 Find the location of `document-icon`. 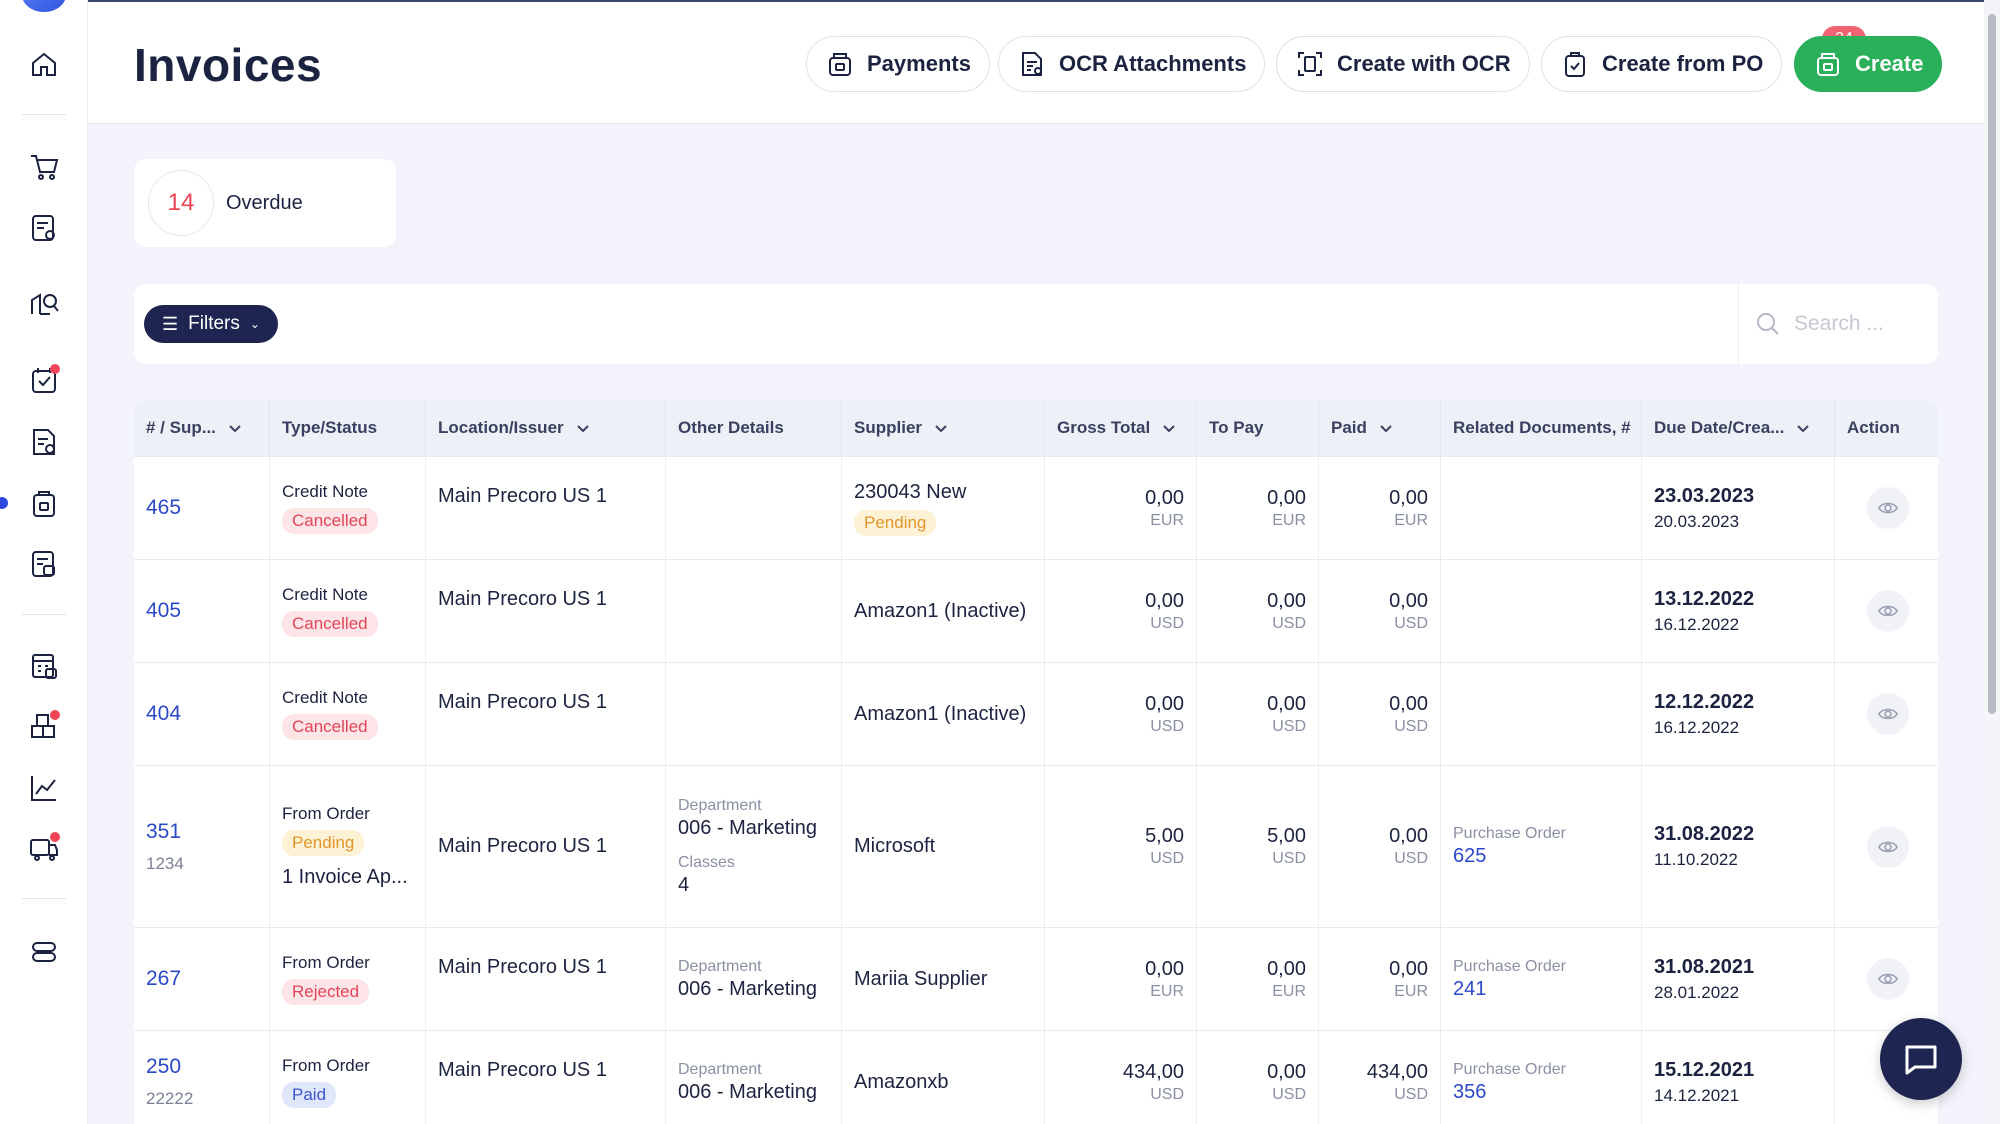

document-icon is located at coordinates (1032, 64).